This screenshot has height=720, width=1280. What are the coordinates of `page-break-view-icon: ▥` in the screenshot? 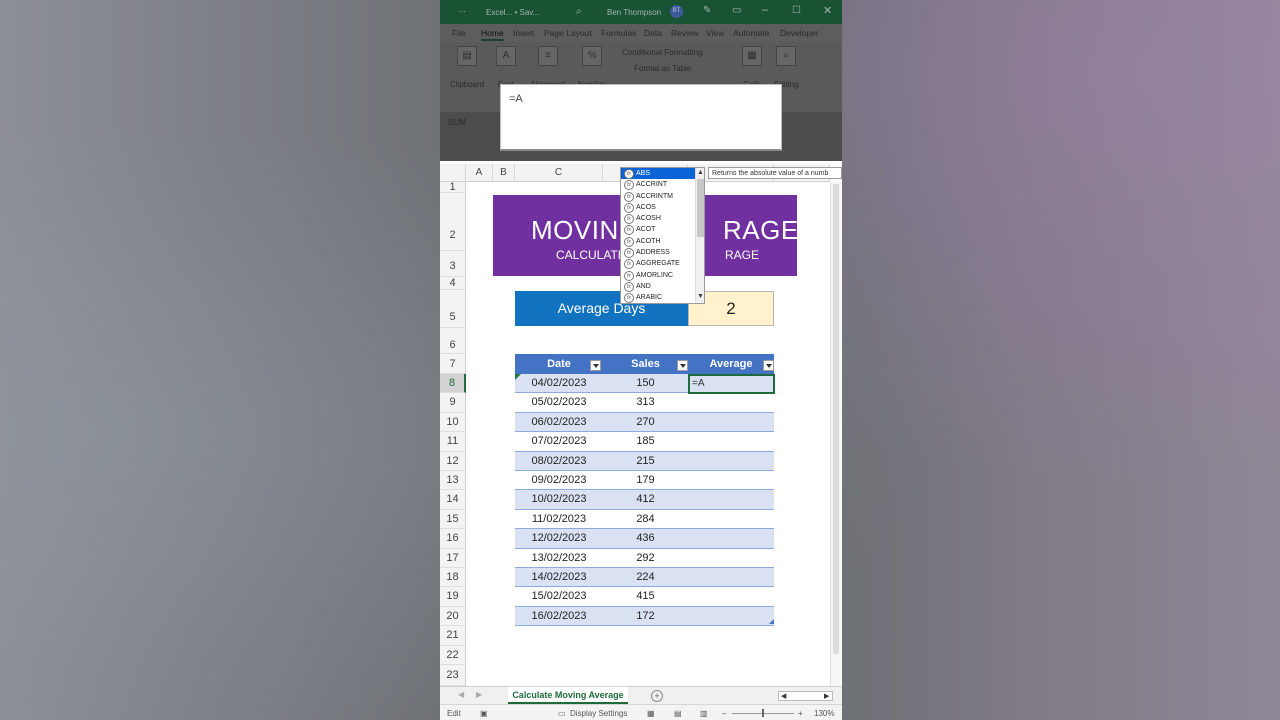 It's located at (704, 713).